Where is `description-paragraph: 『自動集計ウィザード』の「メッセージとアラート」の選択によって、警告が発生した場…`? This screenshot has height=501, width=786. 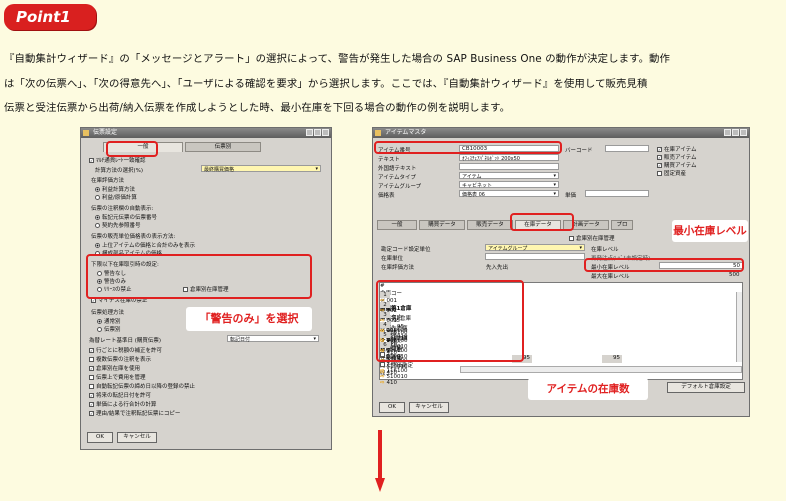
description-paragraph: 『自動集計ウィザード』の「メッセージとアラート」の選択によって、警告が発生した場… is located at coordinates (394, 84).